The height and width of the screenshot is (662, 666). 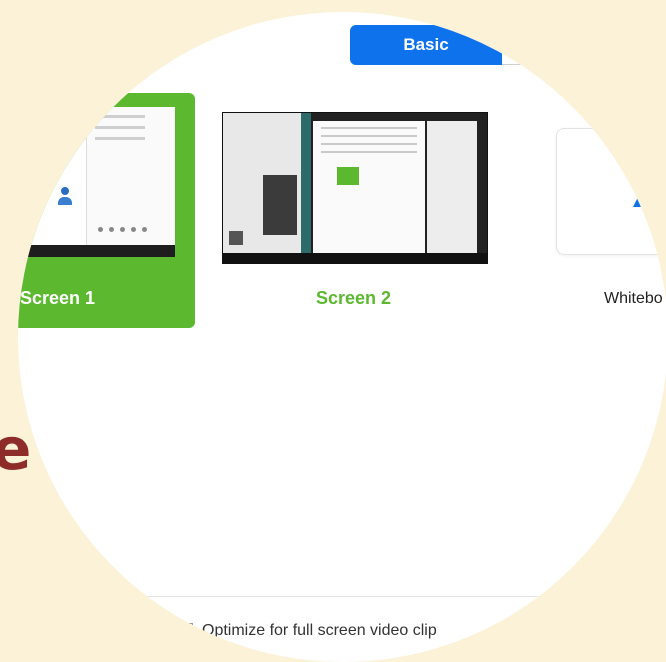 I want to click on meeting-controls-icons, so click(x=122, y=229).